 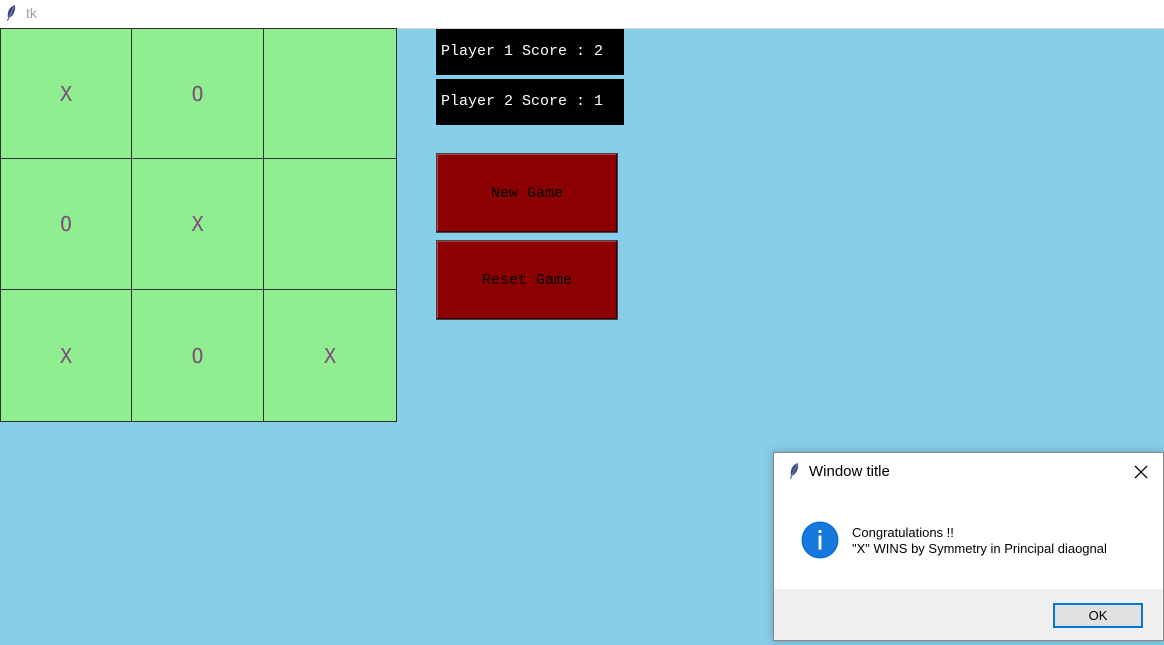 I want to click on info-icon, so click(x=820, y=540).